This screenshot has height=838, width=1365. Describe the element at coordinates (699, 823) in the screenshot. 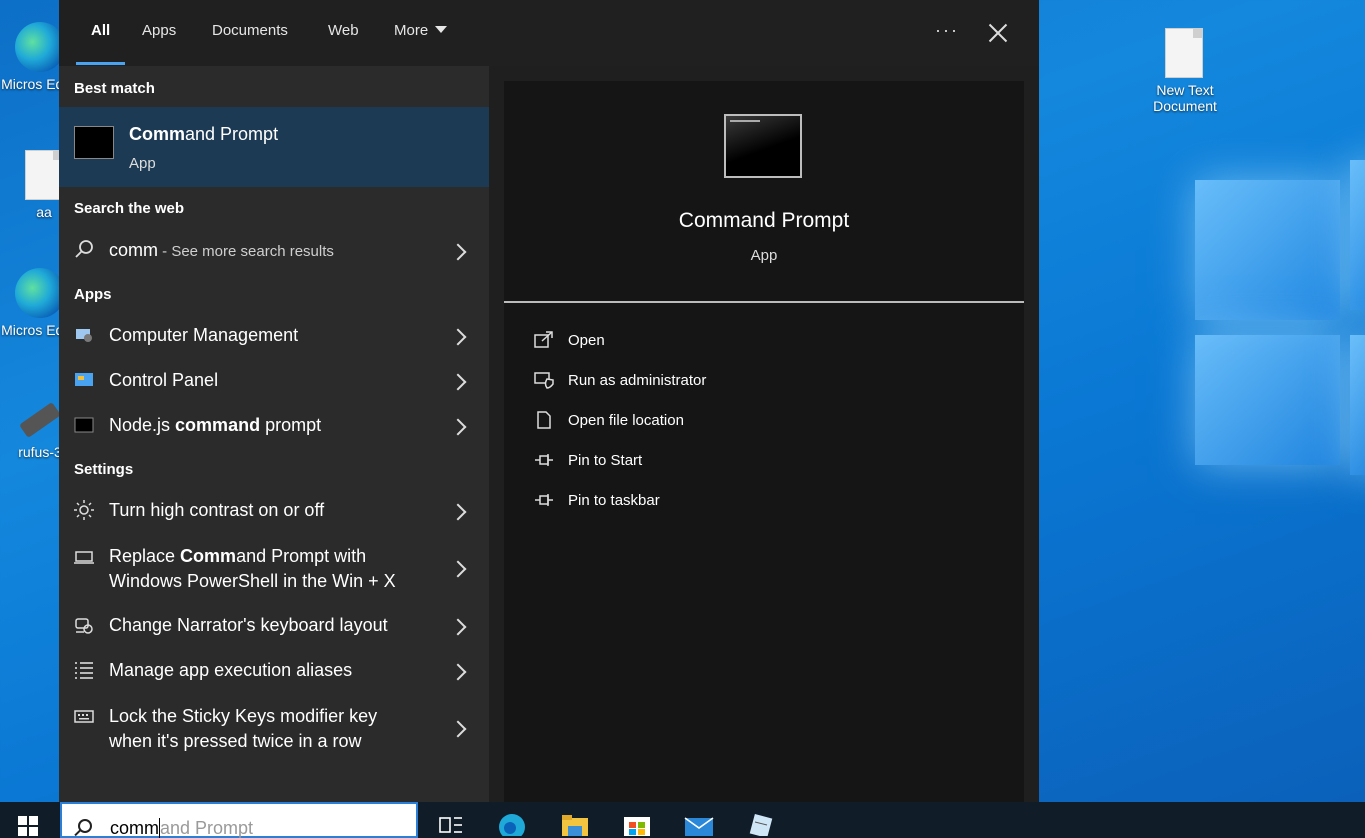

I see `mail-icon` at that location.